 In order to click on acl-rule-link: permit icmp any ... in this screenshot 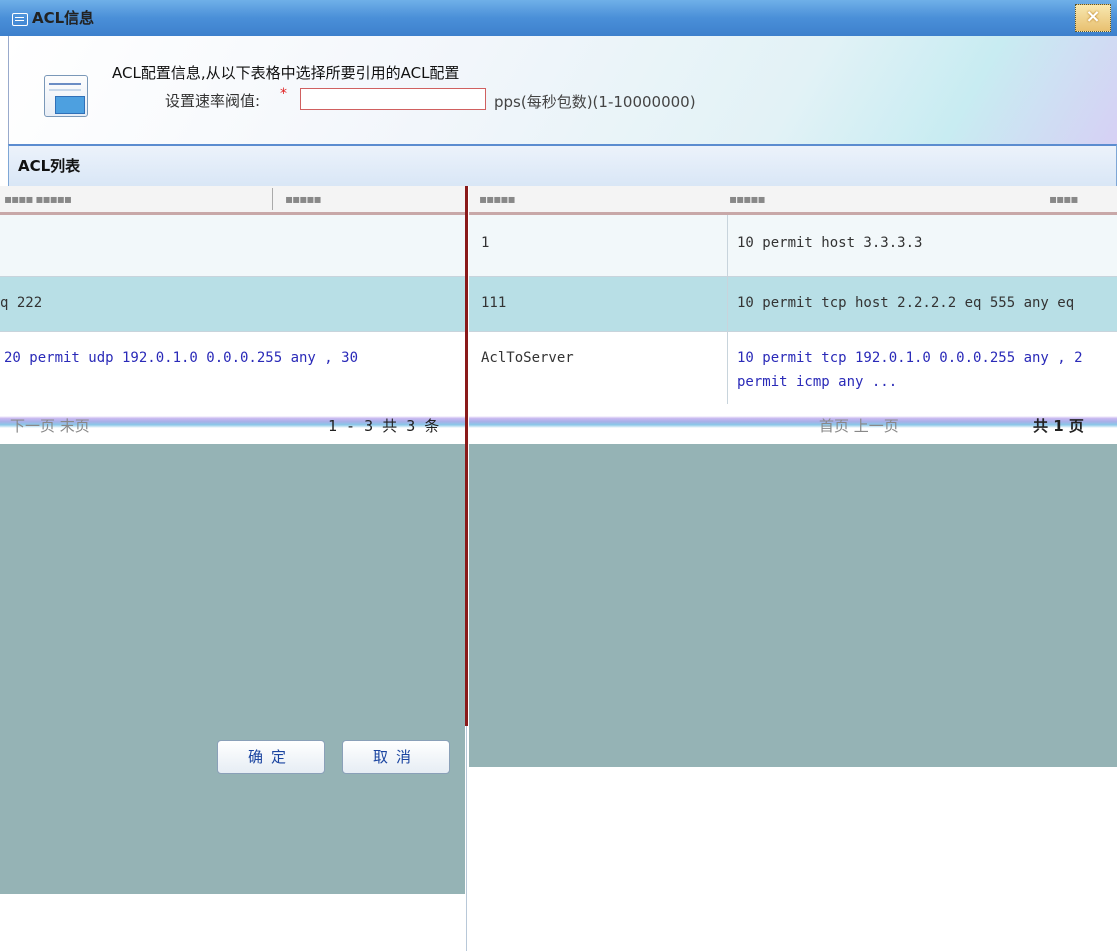, I will do `click(817, 382)`.